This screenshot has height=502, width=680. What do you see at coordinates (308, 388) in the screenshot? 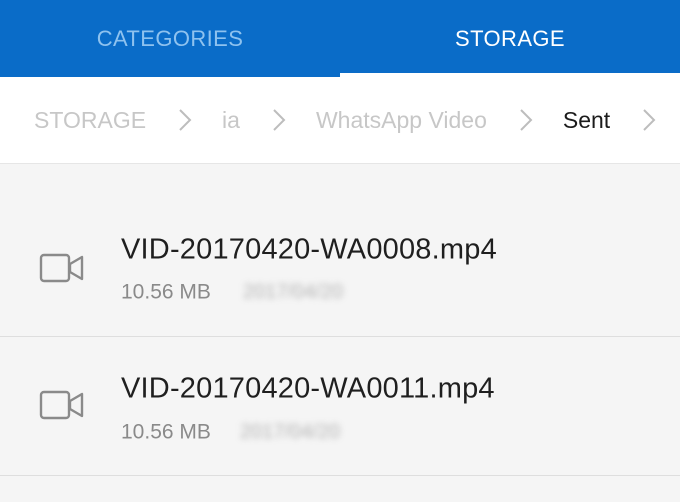
I see `file-name: VID-20170420-WA0011.mp4` at bounding box center [308, 388].